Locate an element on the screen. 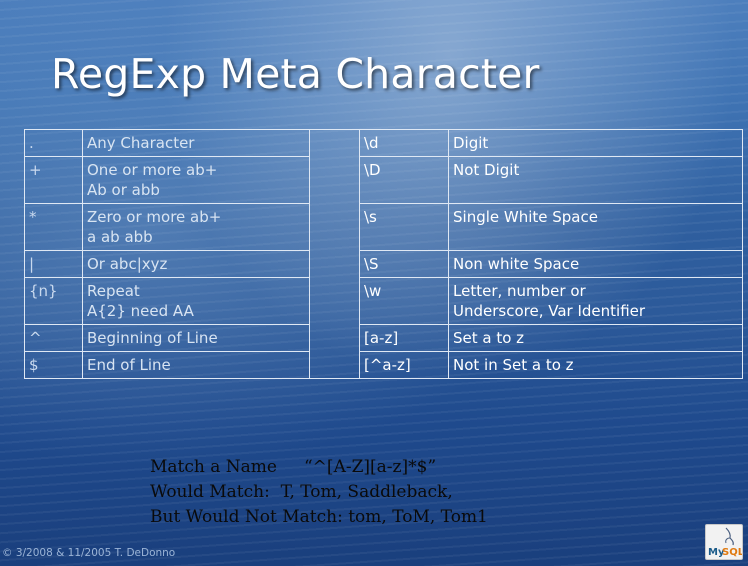  description-cell-right-line: Not in Set a to z is located at coordinates (513, 365).